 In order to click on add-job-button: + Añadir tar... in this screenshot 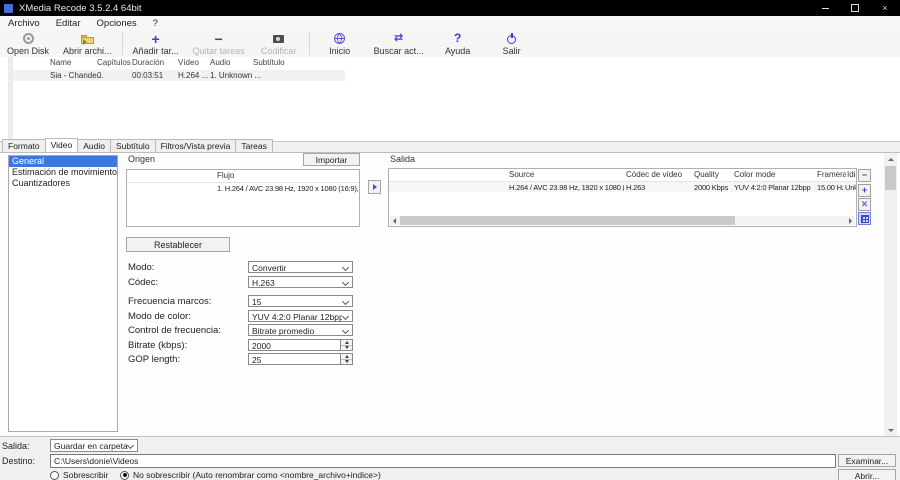, I will do `click(156, 43)`.